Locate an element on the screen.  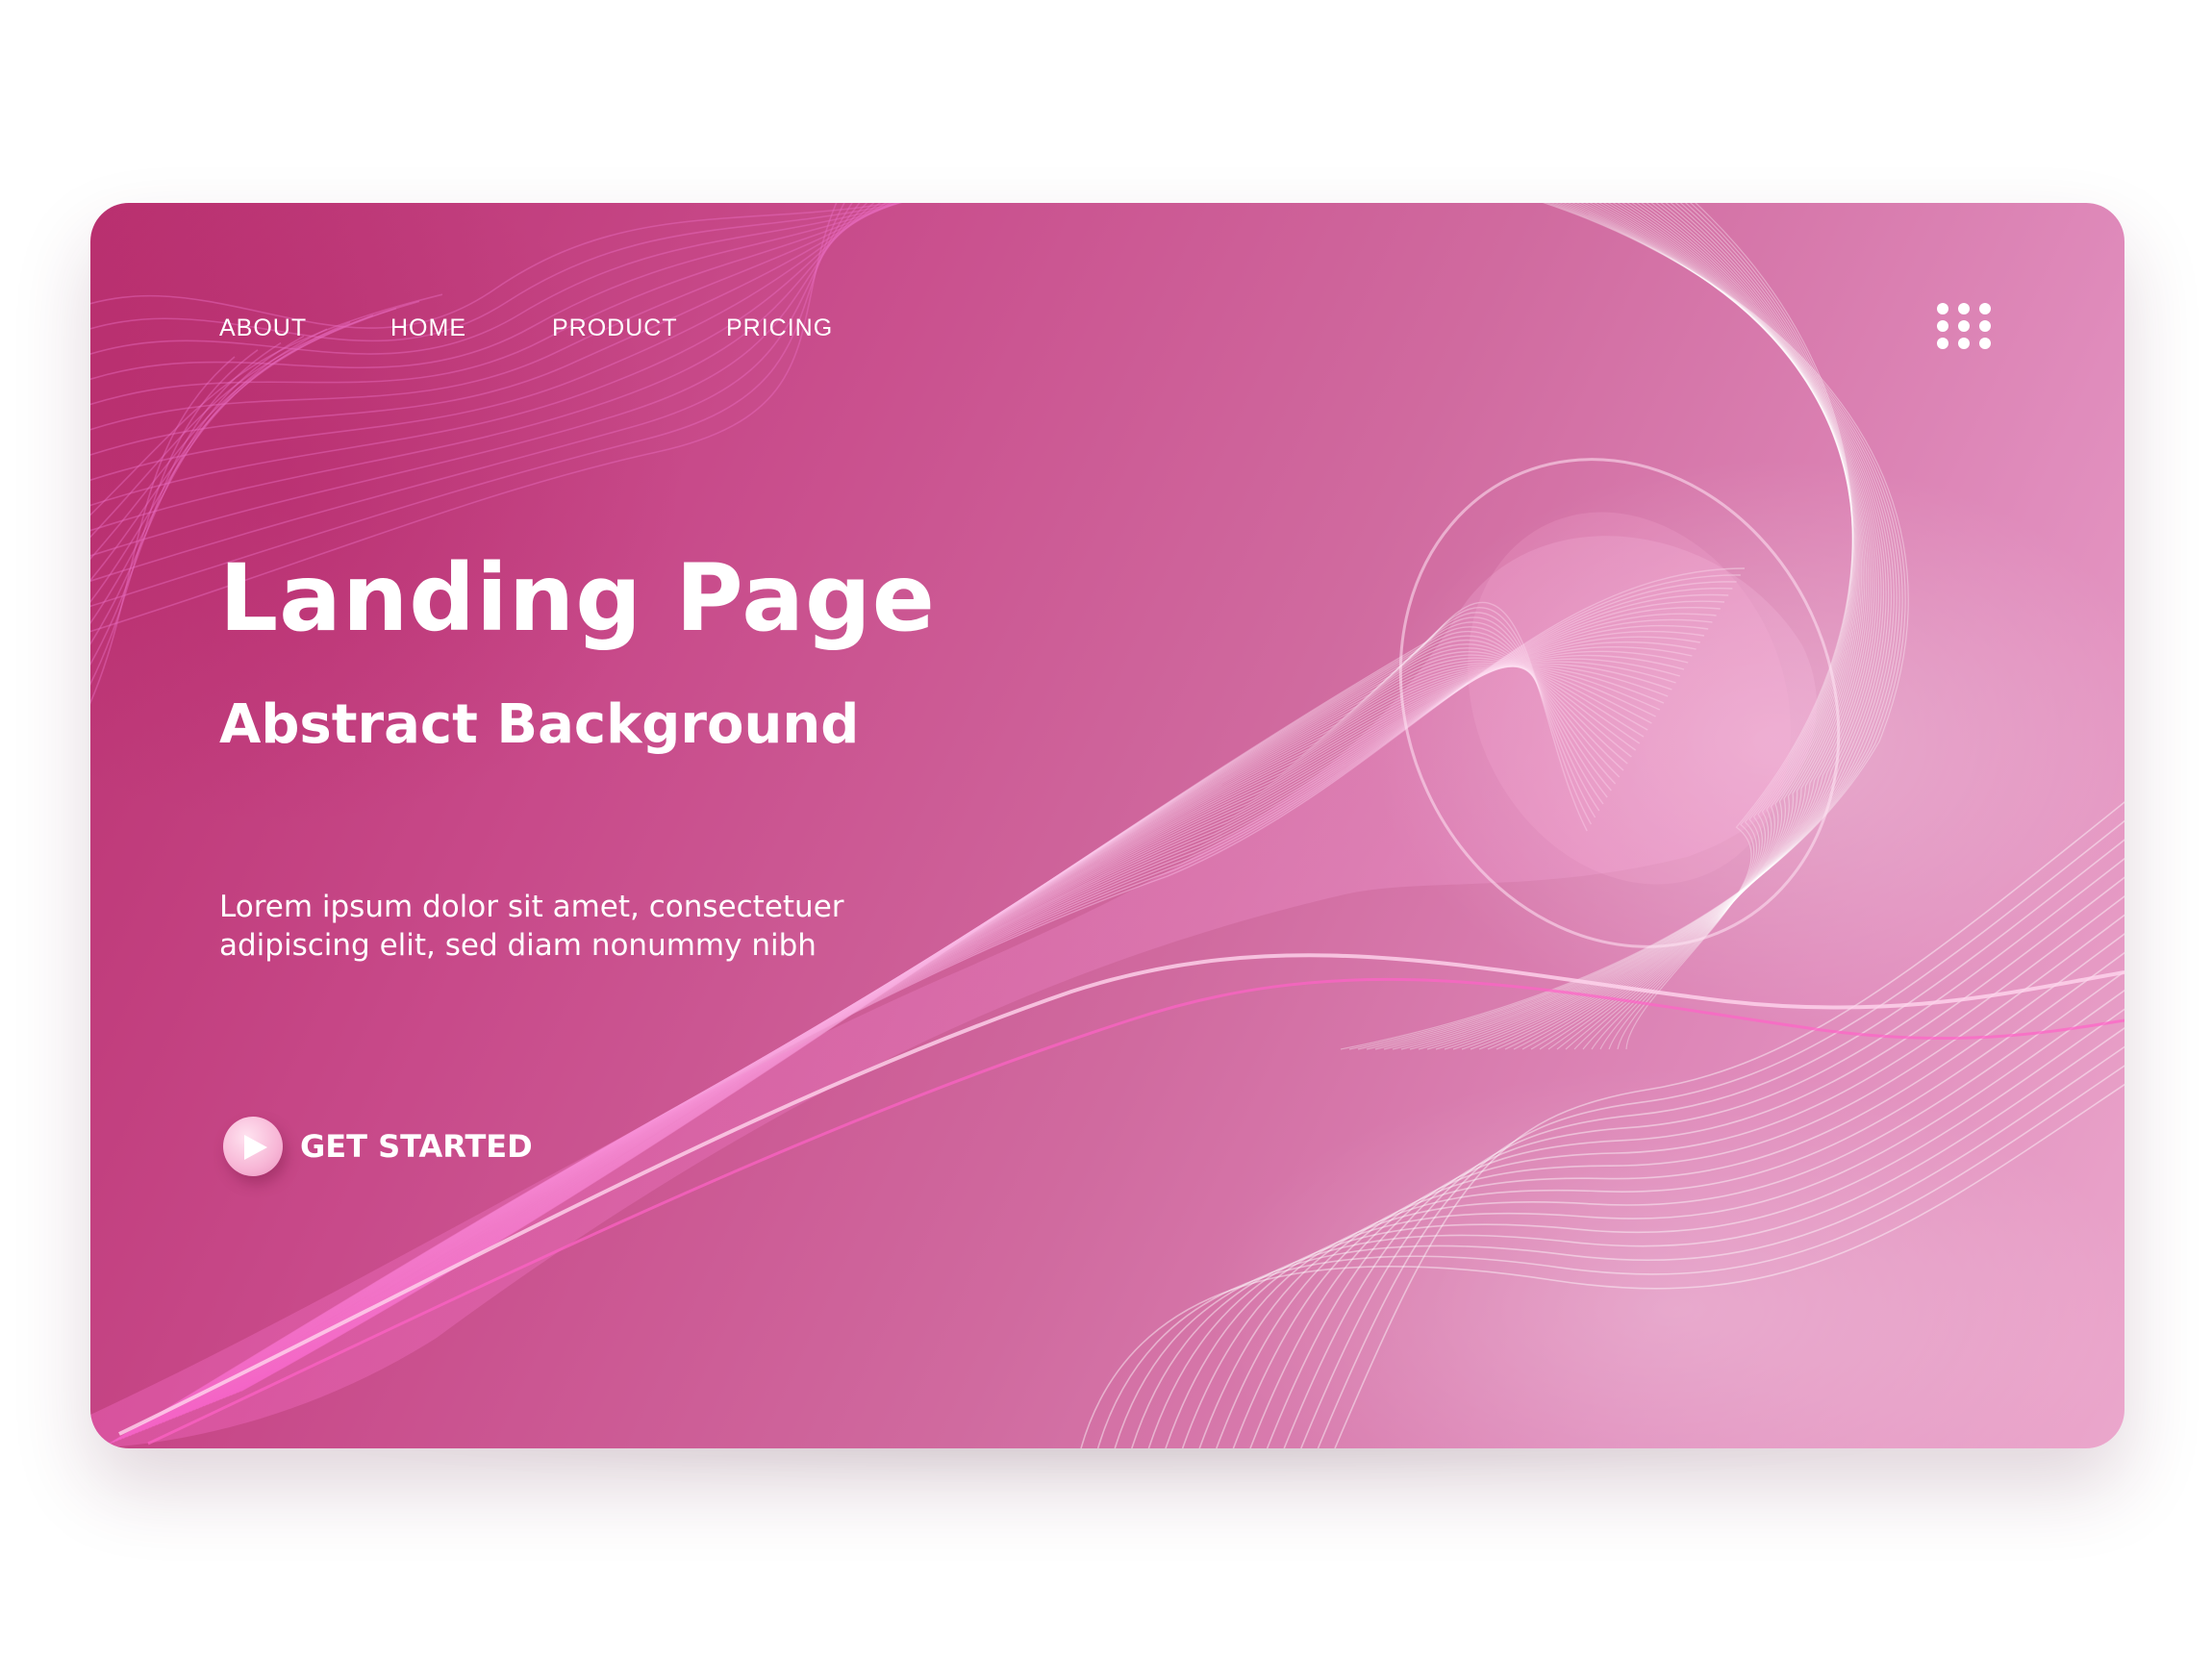
hero-body-line: Lorem ipsum dolor sit amet, consectetuer is located at coordinates (531, 907).